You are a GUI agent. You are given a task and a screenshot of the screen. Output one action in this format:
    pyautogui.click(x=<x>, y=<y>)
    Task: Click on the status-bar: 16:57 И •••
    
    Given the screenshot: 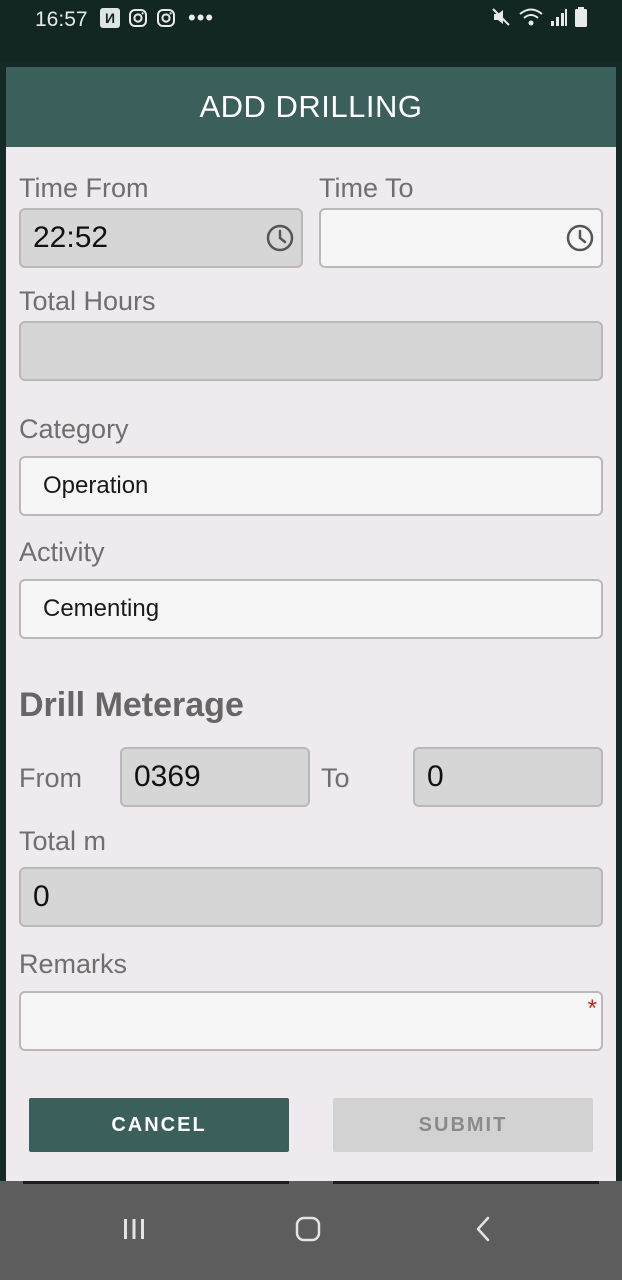 What is the action you would take?
    pyautogui.click(x=311, y=31)
    